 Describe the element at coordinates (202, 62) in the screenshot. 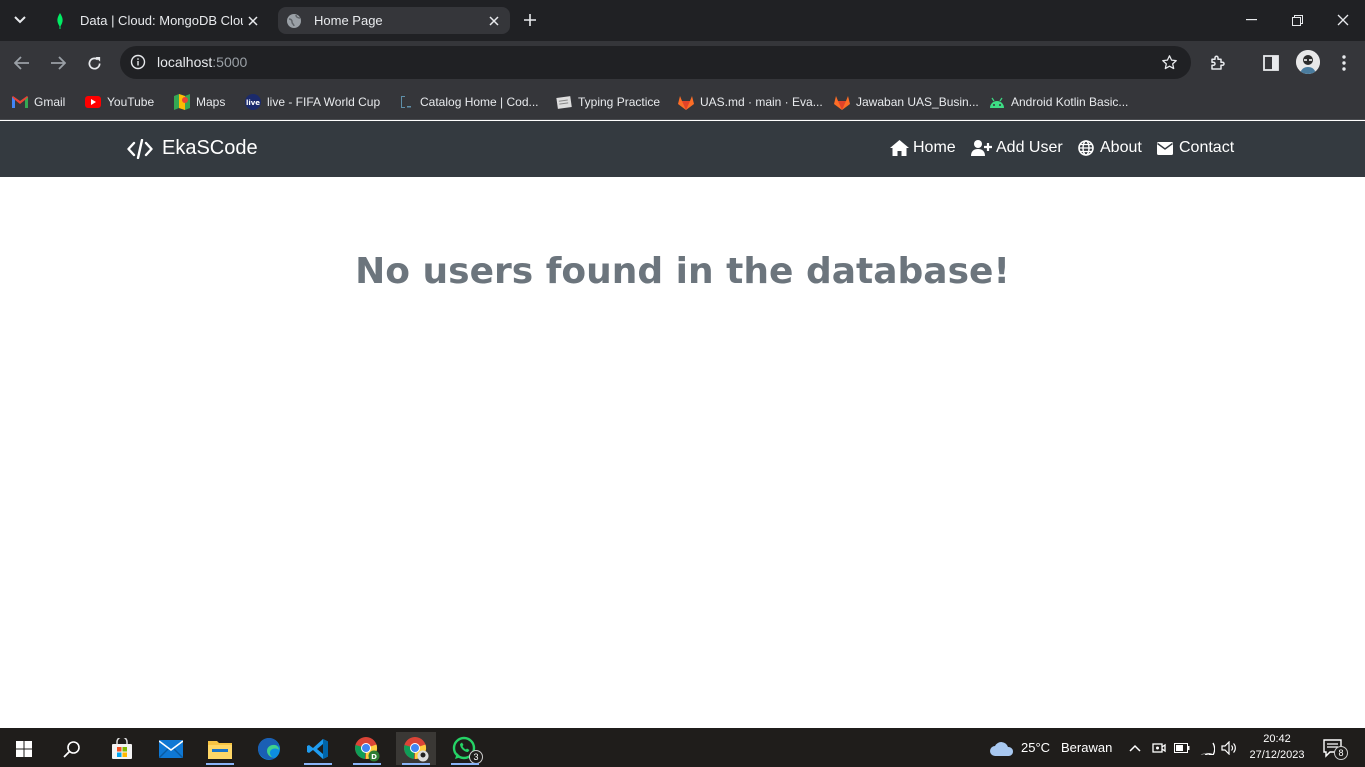

I see `url-text: localhost:5000` at that location.